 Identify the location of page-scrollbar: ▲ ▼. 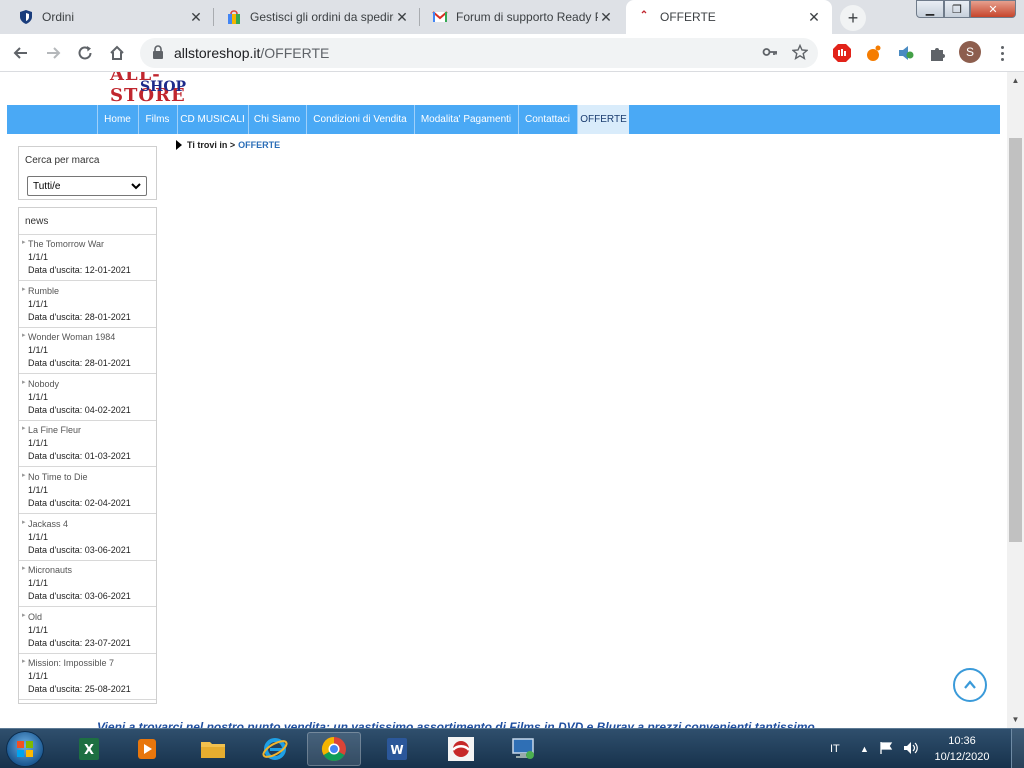
(1015, 400).